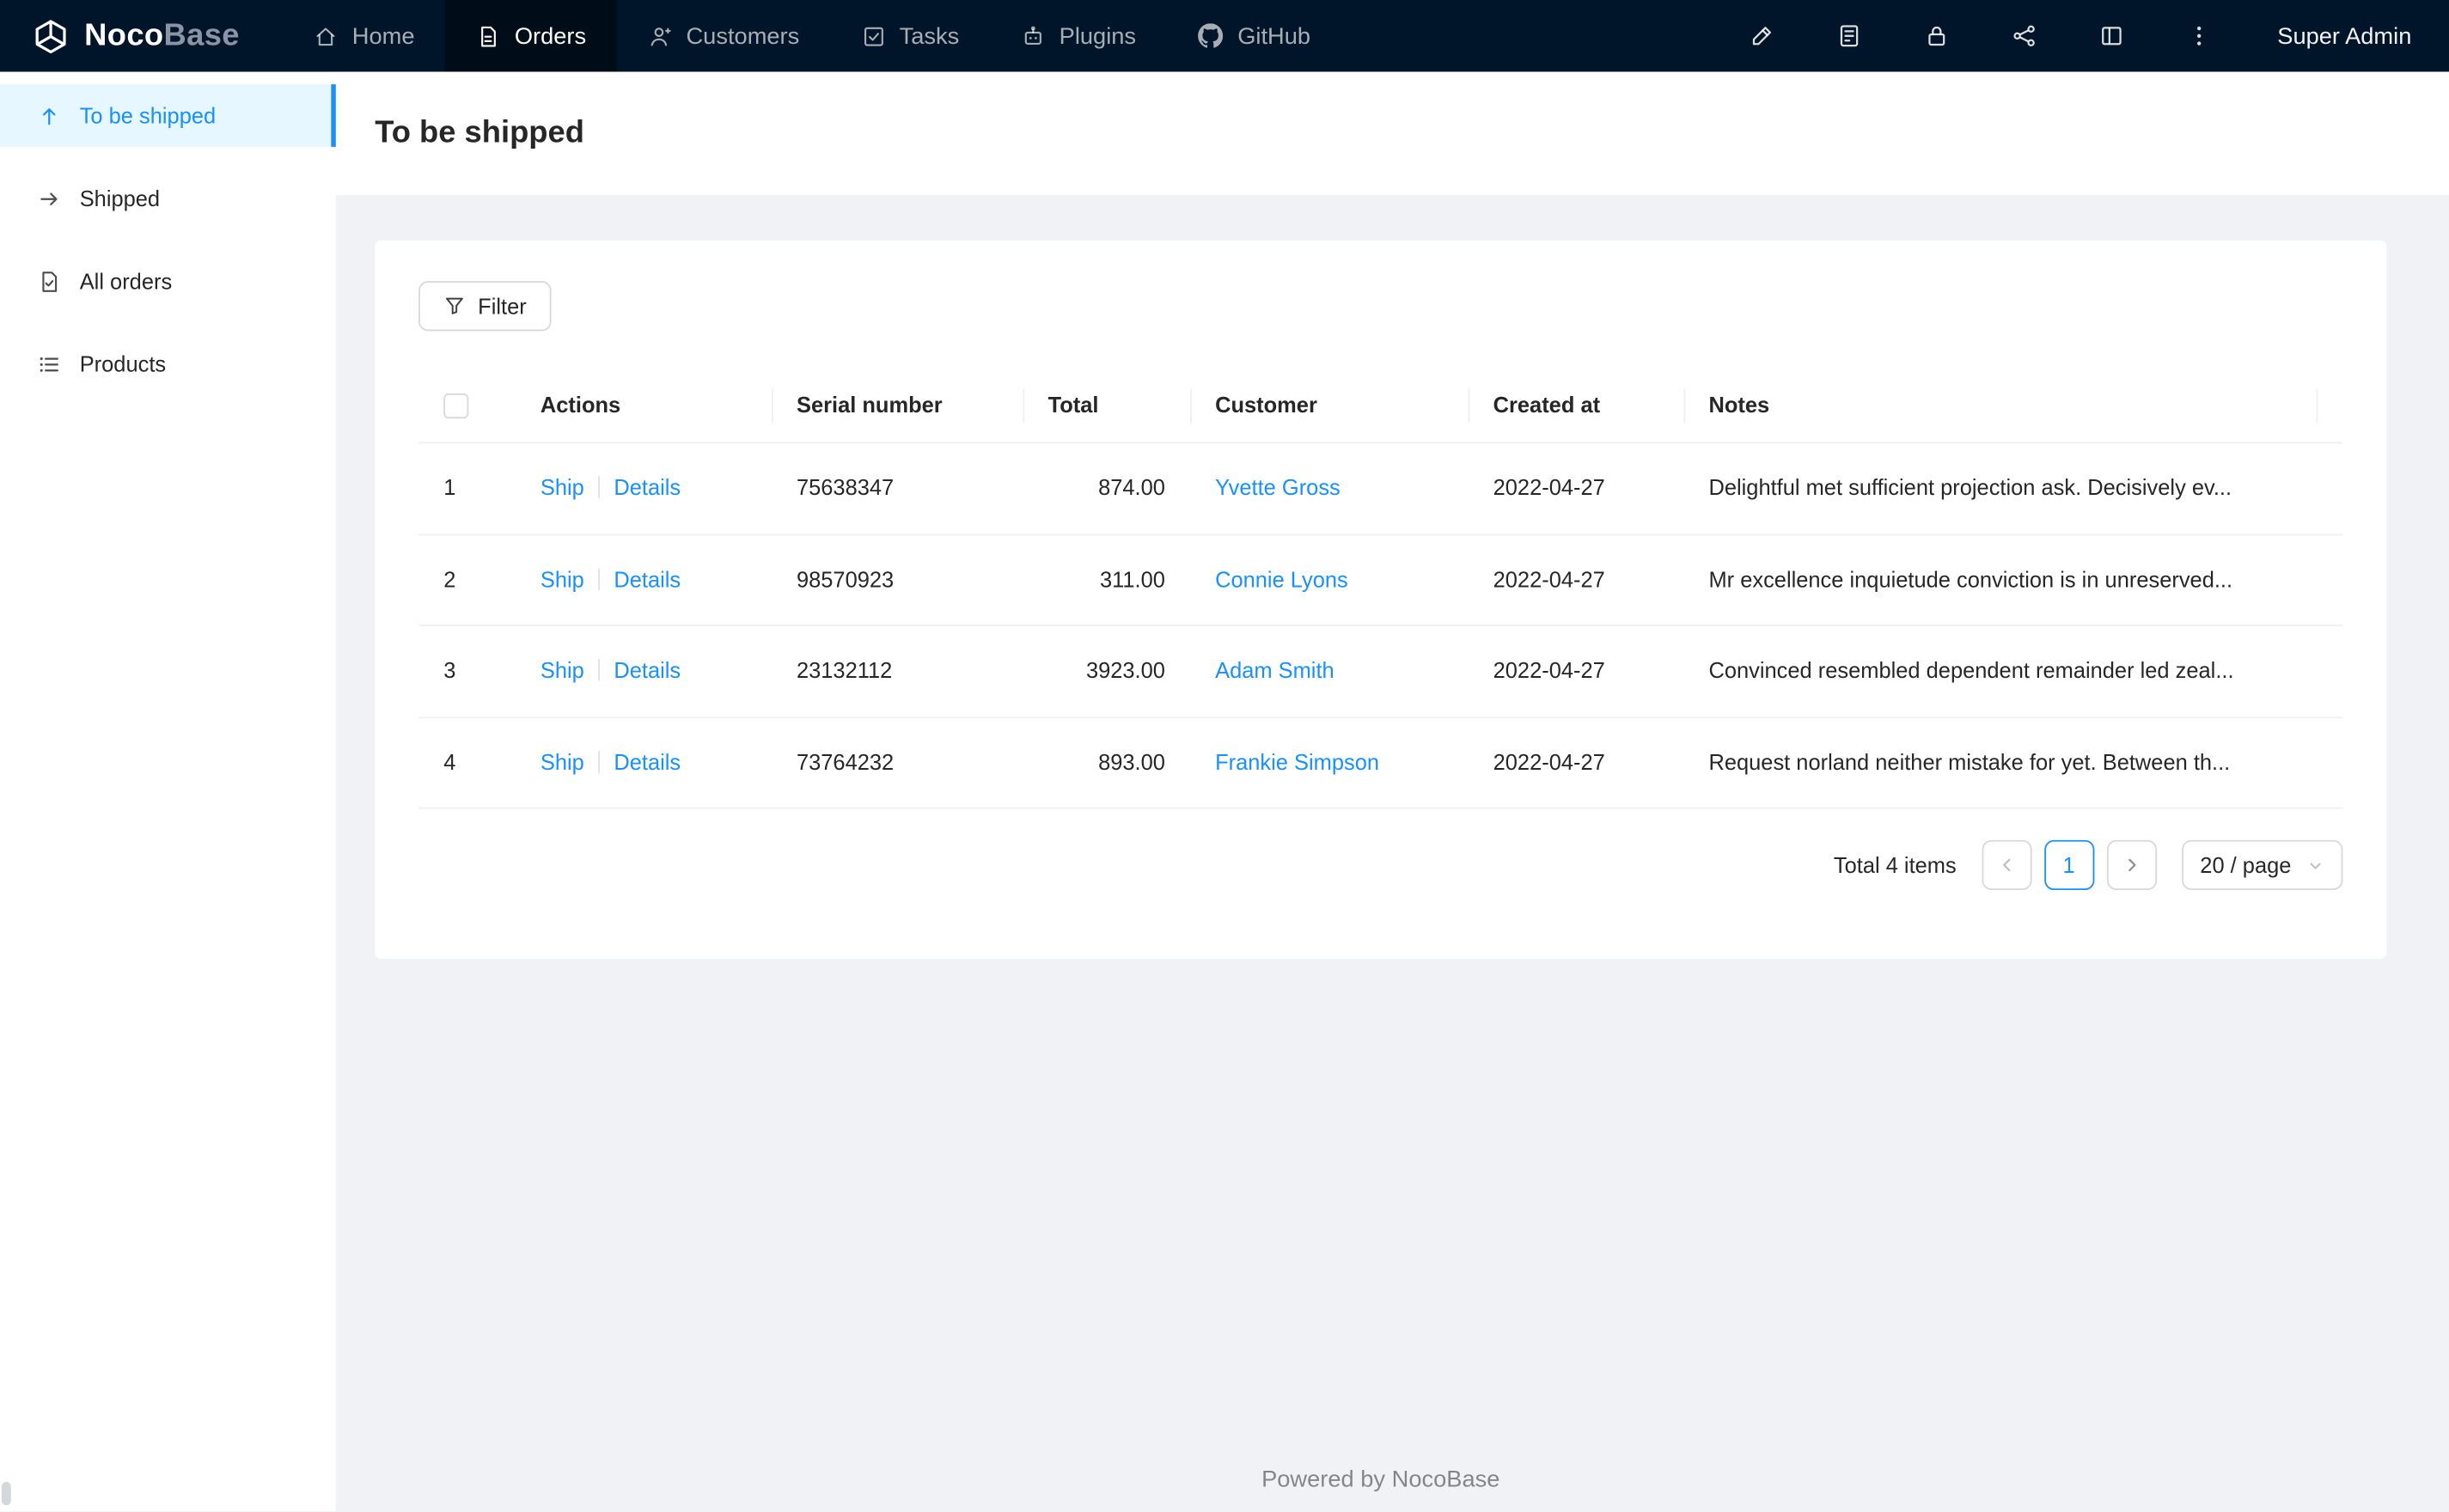  What do you see at coordinates (897, 406) in the screenshot?
I see `column-header-serial-number: Serial number` at bounding box center [897, 406].